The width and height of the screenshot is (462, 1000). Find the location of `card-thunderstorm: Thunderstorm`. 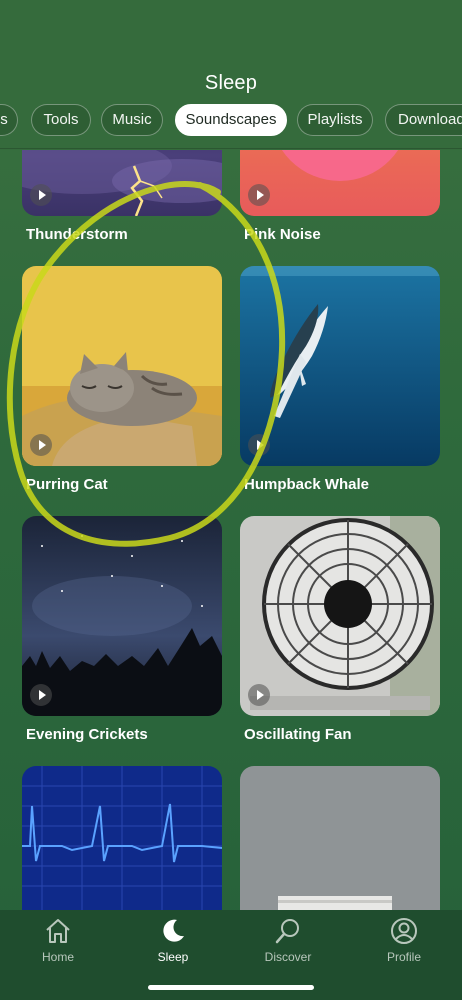

card-thunderstorm: Thunderstorm is located at coordinates (122, 196).